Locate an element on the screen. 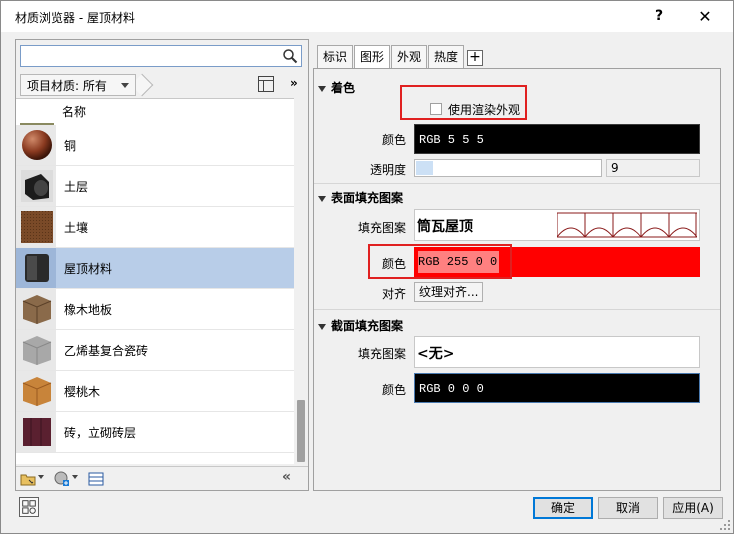 The width and height of the screenshot is (734, 534). material-row-copper: 铜 is located at coordinates (155, 145).